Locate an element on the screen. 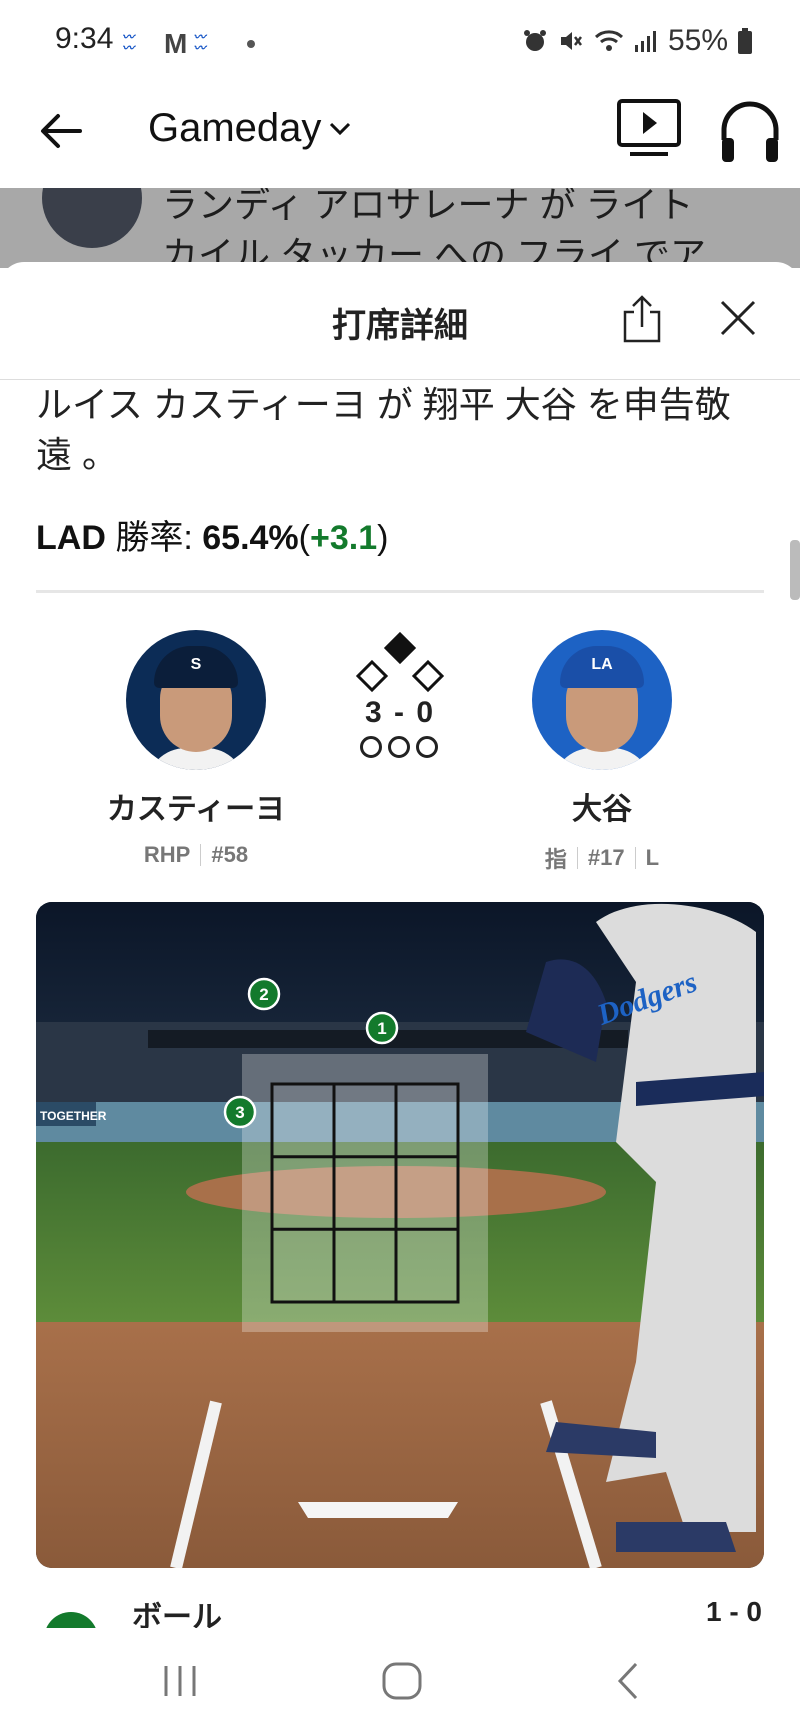 This screenshot has width=800, height=1732. pitch-result-label: ボール is located at coordinates (177, 1614).